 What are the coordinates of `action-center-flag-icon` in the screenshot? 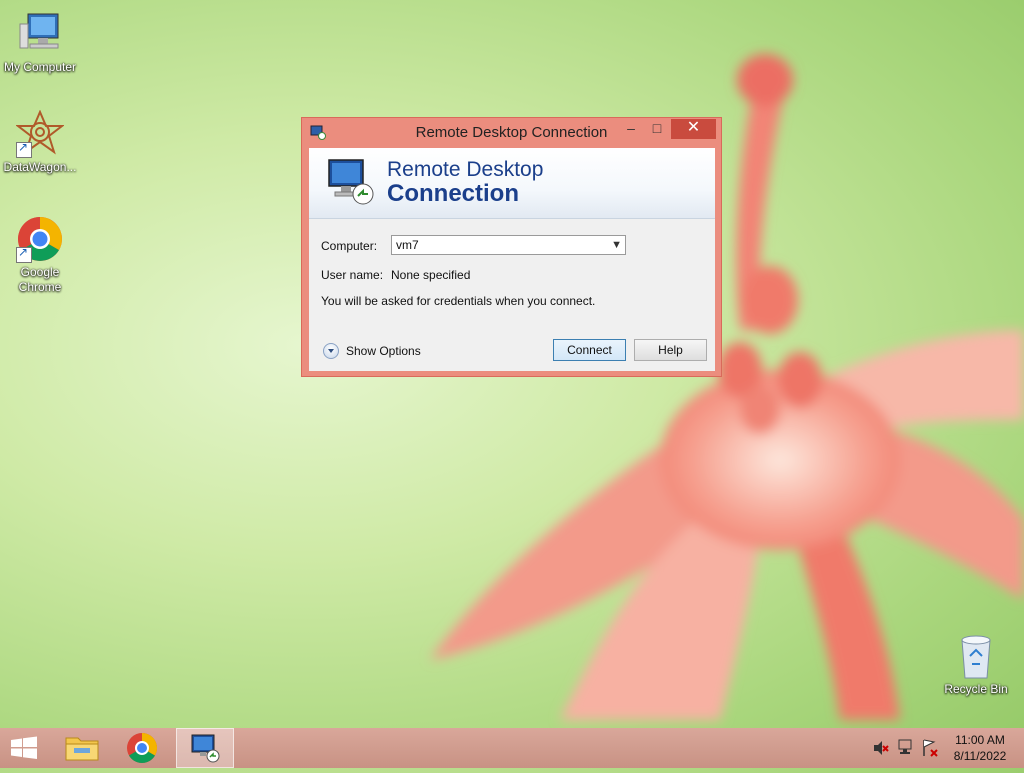 It's located at (930, 748).